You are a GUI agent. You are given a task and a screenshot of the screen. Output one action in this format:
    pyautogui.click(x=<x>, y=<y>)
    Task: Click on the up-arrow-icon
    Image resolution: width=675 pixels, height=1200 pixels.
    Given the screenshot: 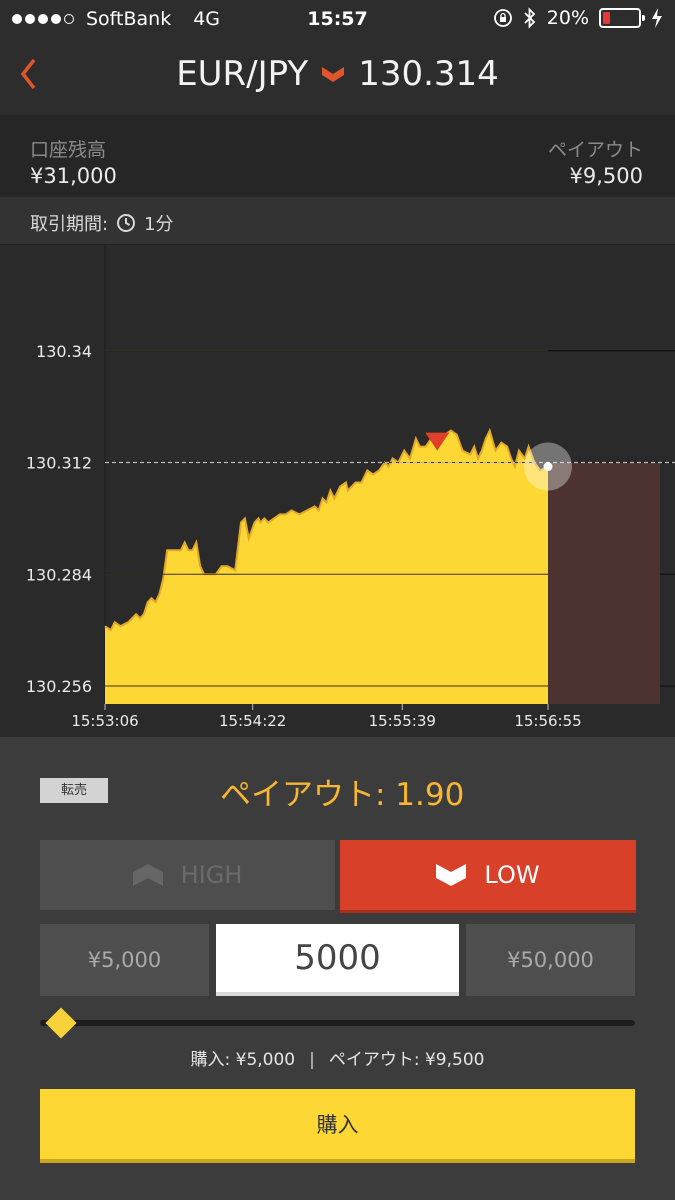 What is the action you would take?
    pyautogui.click(x=147, y=875)
    